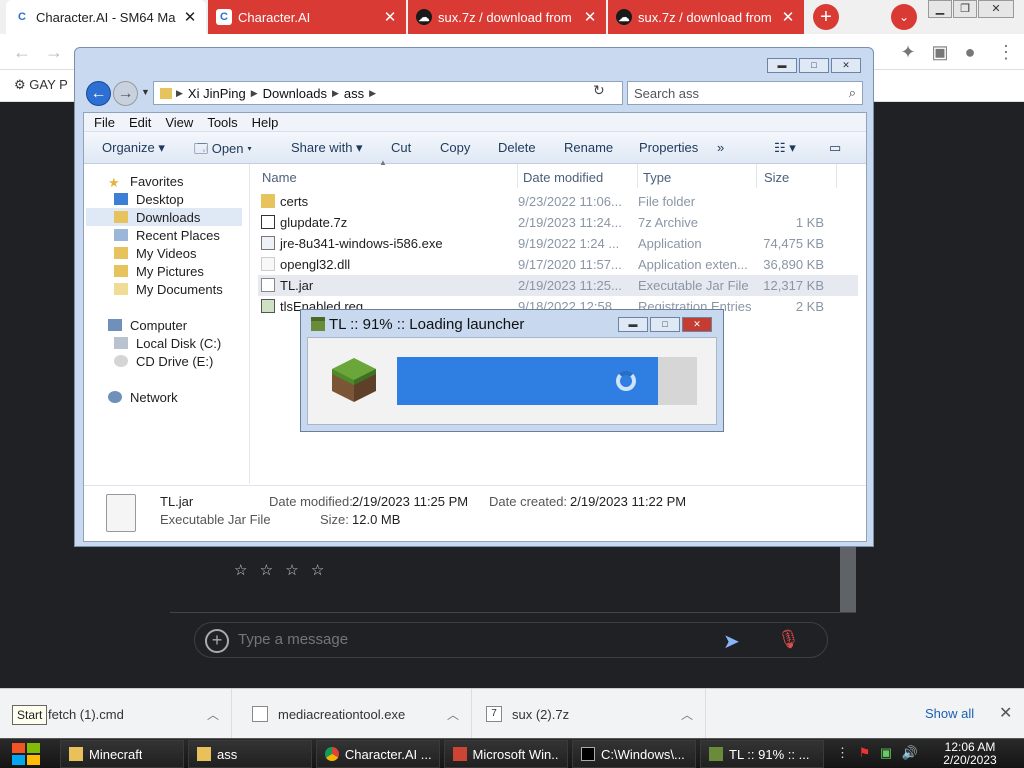  I want to click on nav-favorites: ★ Favorites, so click(145, 181).